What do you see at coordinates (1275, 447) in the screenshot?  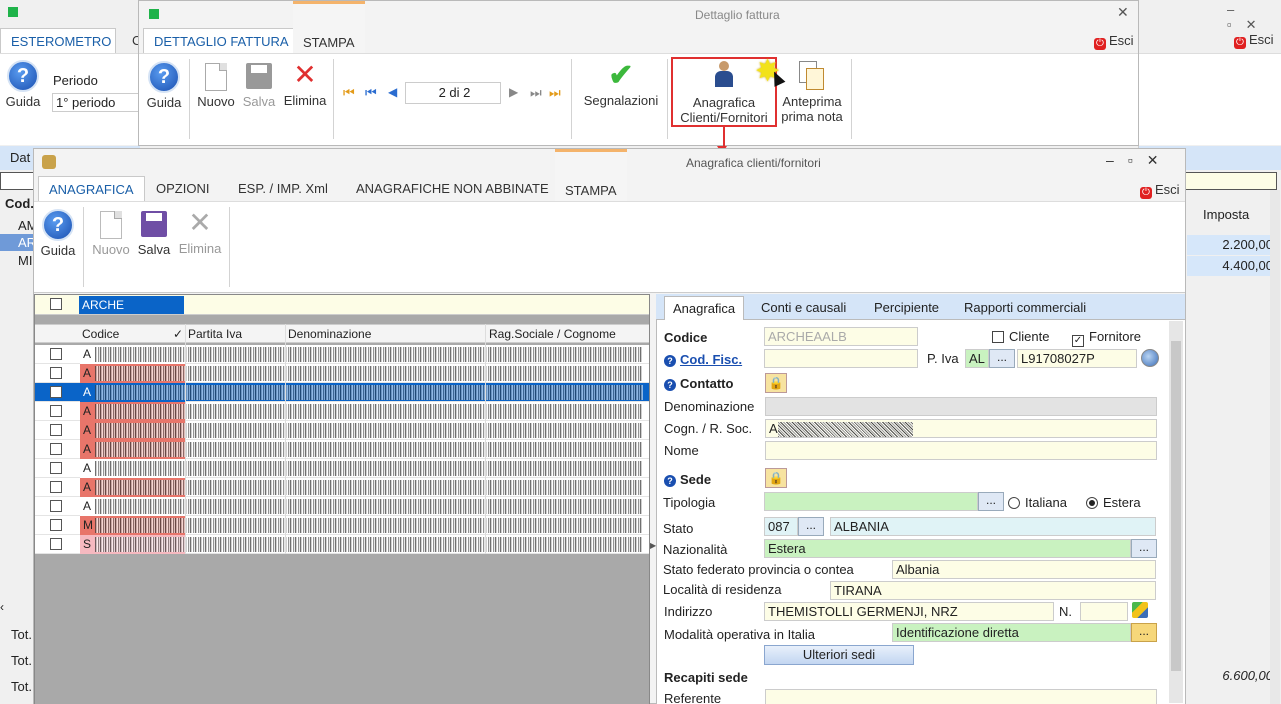 I see `vscroll-right` at bounding box center [1275, 447].